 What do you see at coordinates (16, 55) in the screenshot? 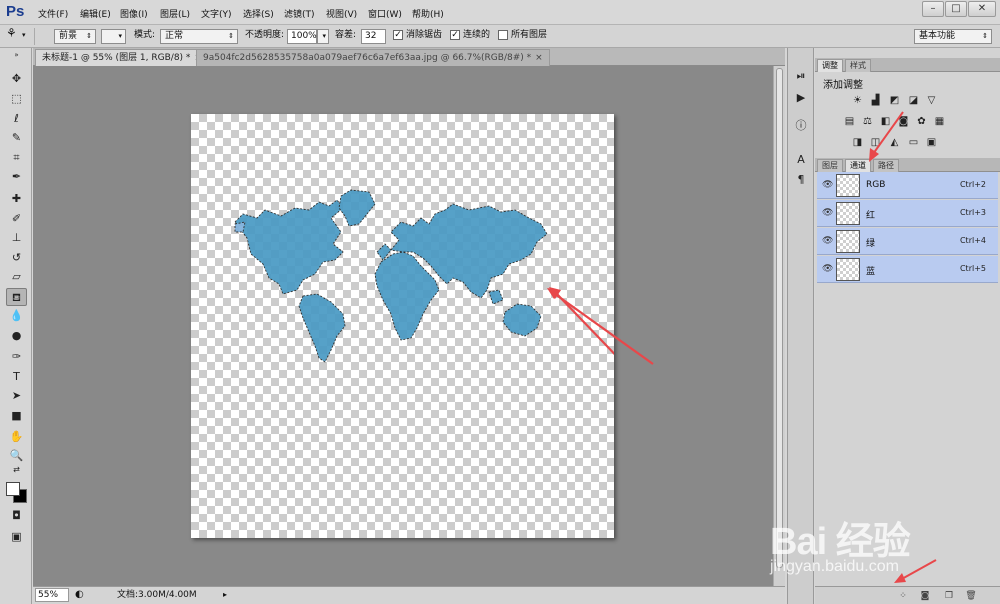
I see `collapse-toolbar-icon: »` at bounding box center [16, 55].